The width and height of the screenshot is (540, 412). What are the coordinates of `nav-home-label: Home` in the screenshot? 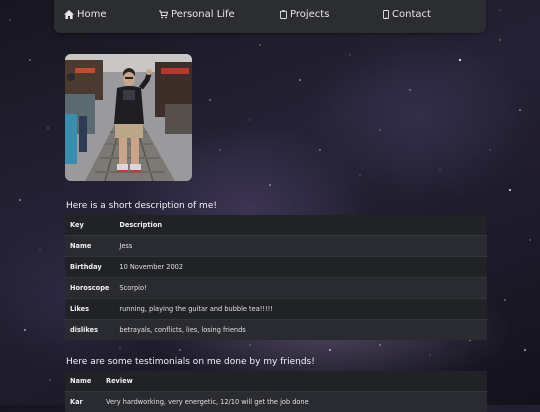 It's located at (92, 14).